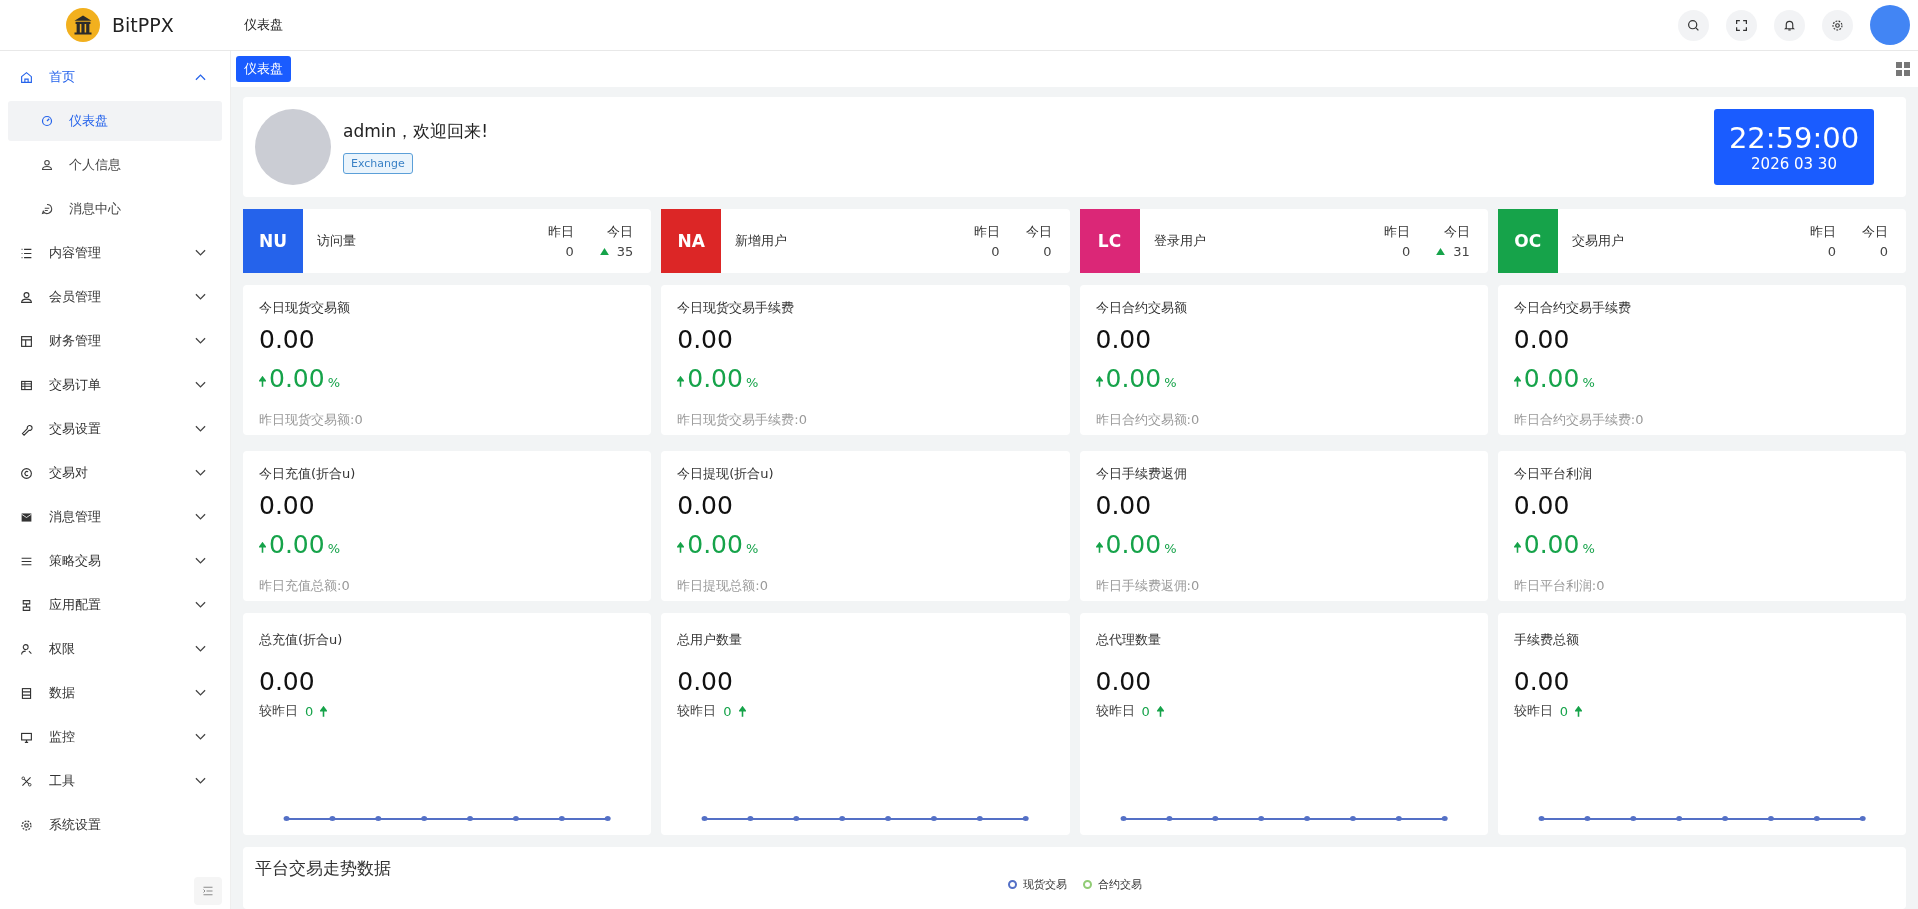 This screenshot has width=1918, height=909. What do you see at coordinates (416, 131) in the screenshot?
I see `welcome-text: admin，欢迎回来!` at bounding box center [416, 131].